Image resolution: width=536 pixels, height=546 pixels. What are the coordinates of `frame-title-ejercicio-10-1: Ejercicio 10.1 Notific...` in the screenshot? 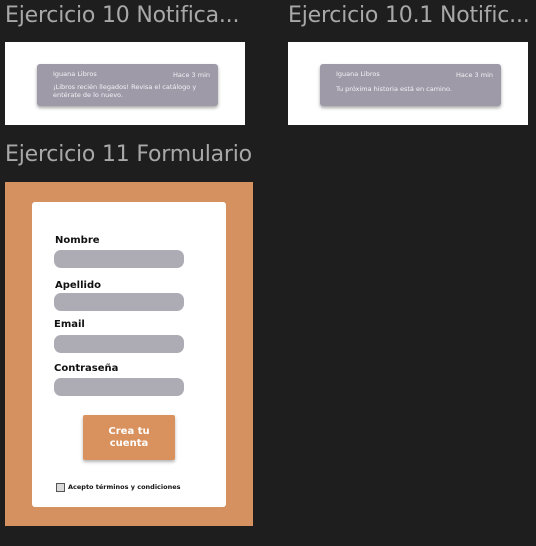 It's located at (408, 15).